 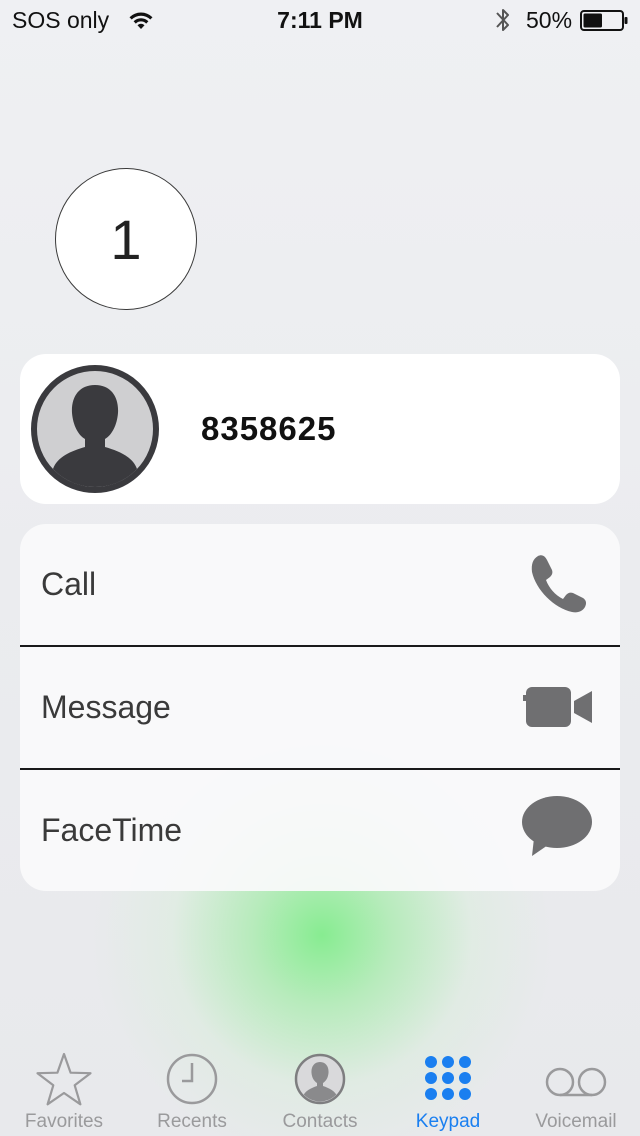 I want to click on battery-percent: 50%, so click(x=549, y=20).